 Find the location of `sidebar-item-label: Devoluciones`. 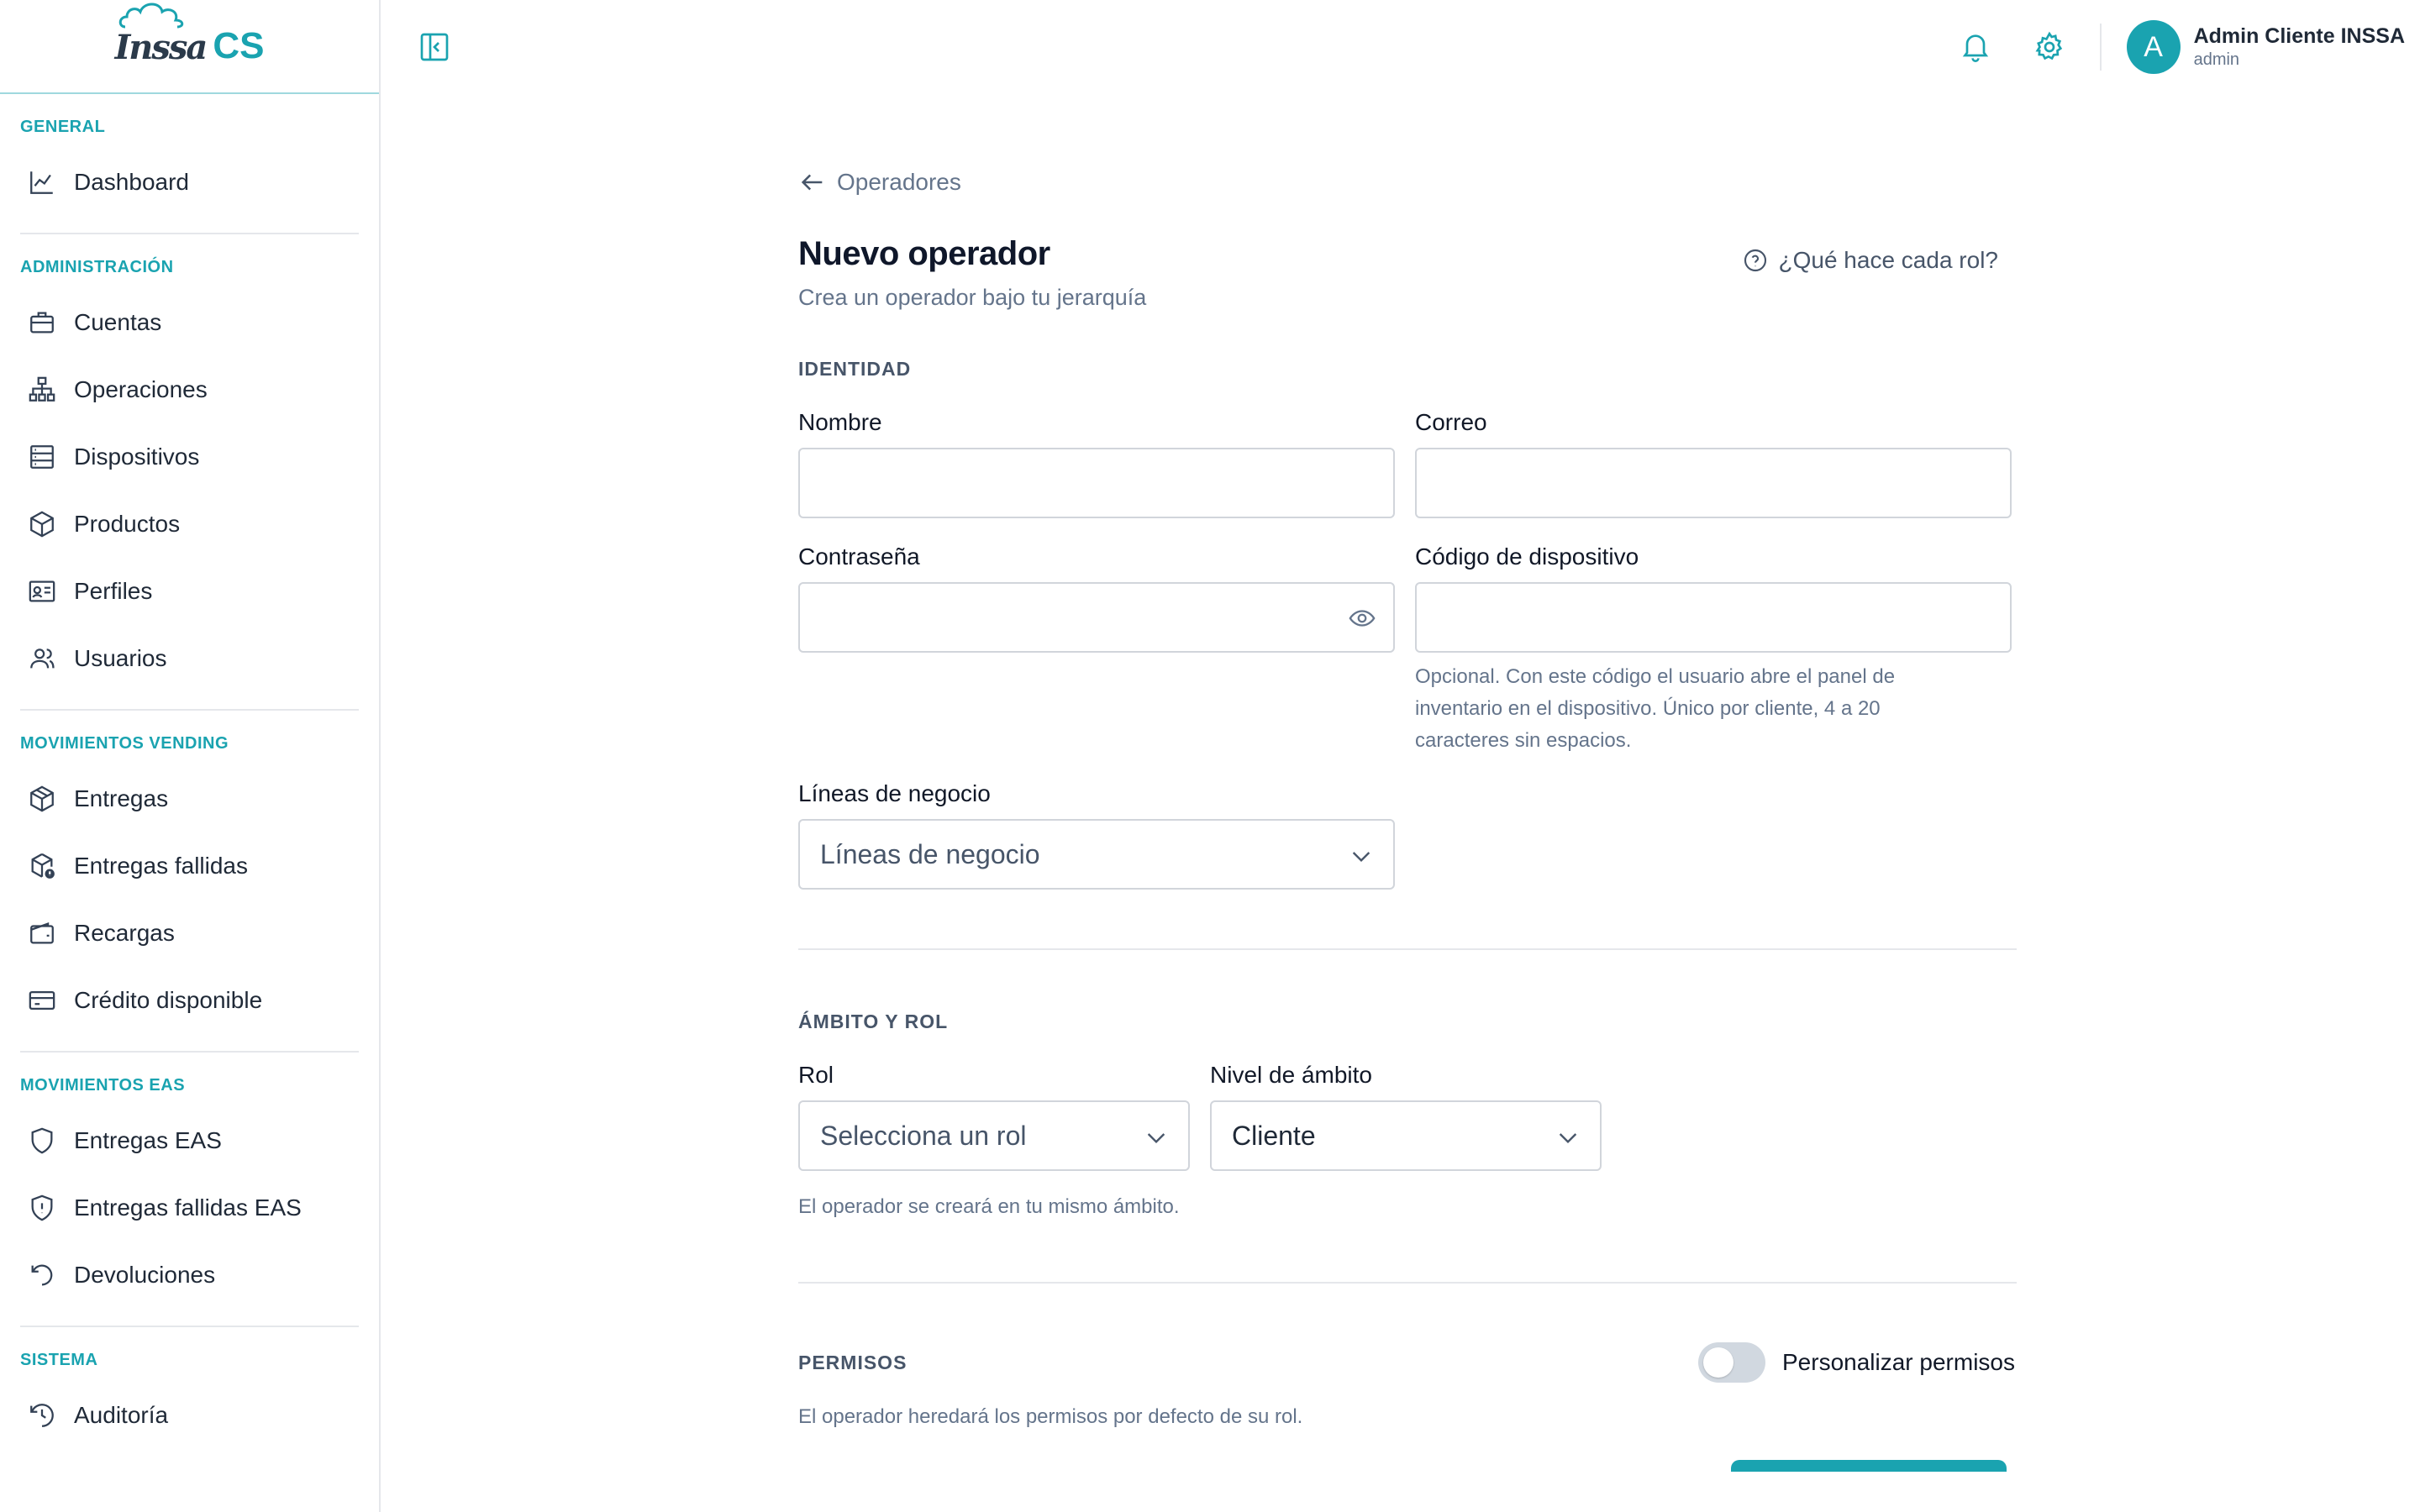

sidebar-item-label: Devoluciones is located at coordinates (145, 1275).